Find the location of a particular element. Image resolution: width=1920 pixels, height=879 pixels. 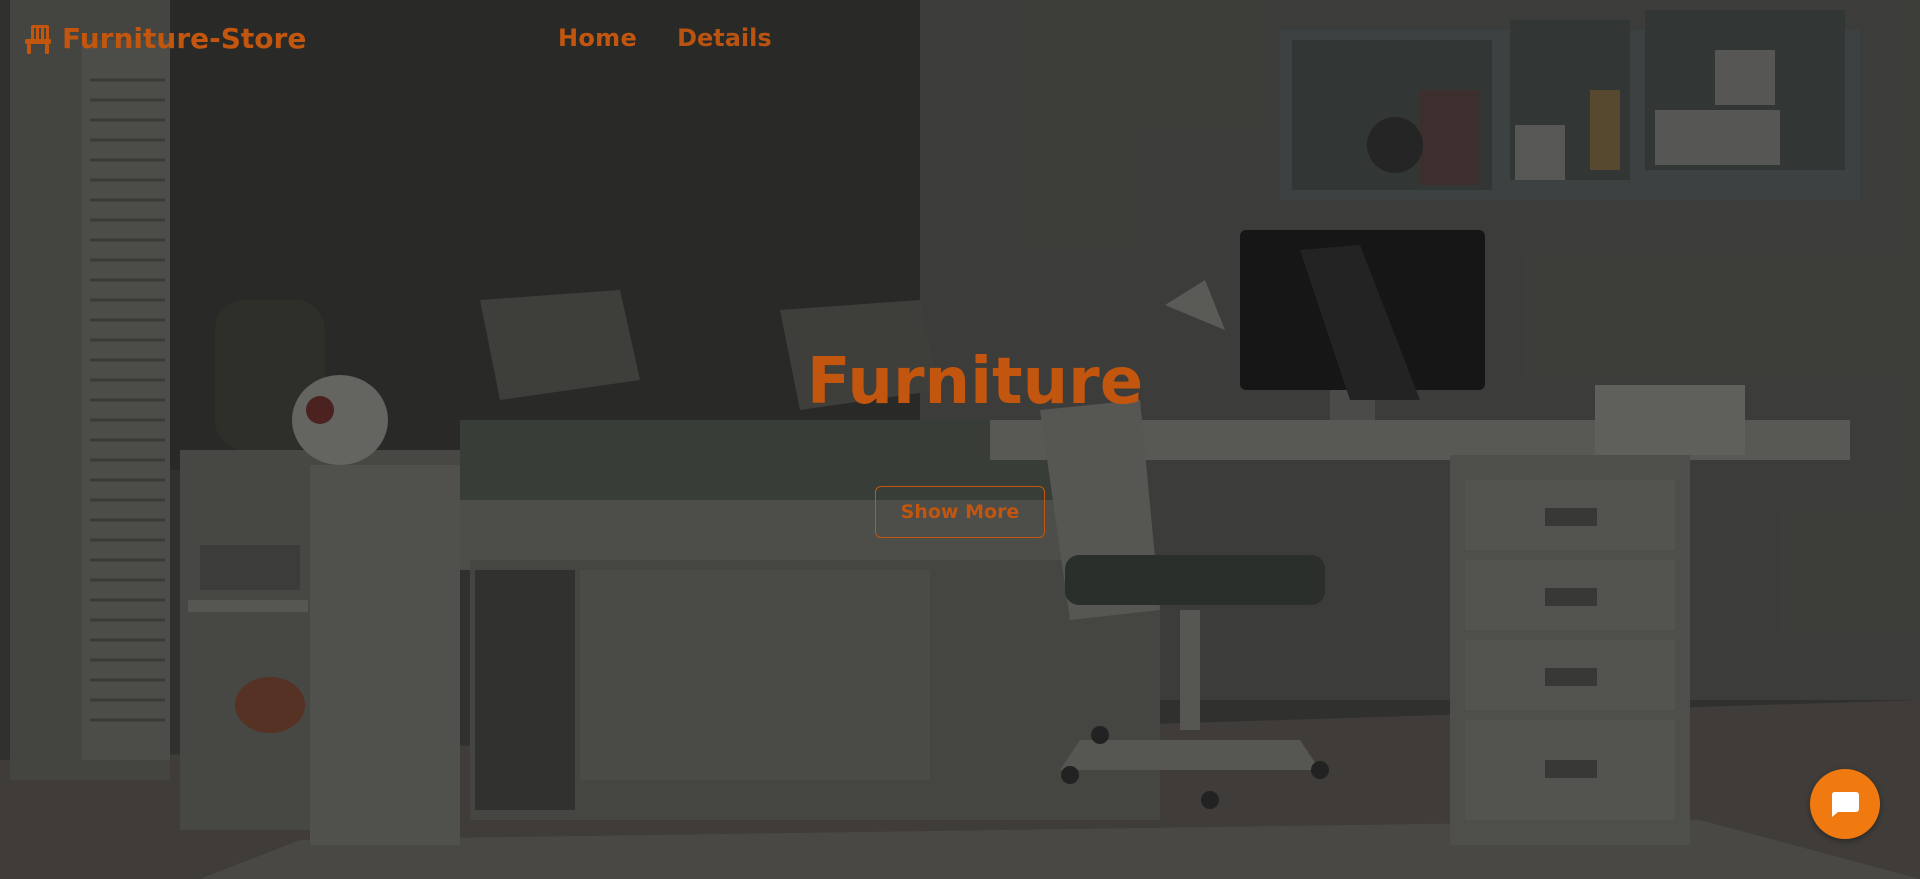

nav-link-home: Home is located at coordinates (597, 38).